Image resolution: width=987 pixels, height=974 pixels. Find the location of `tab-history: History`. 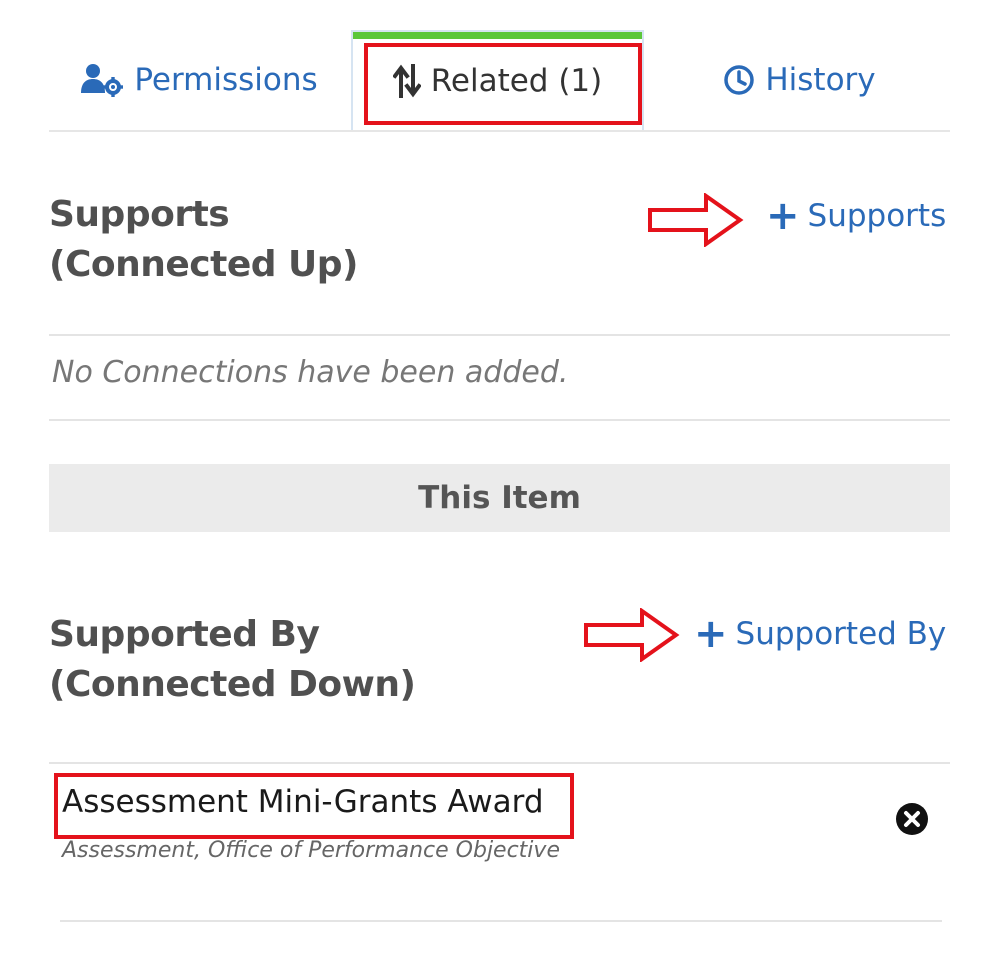

tab-history: History is located at coordinates (799, 80).